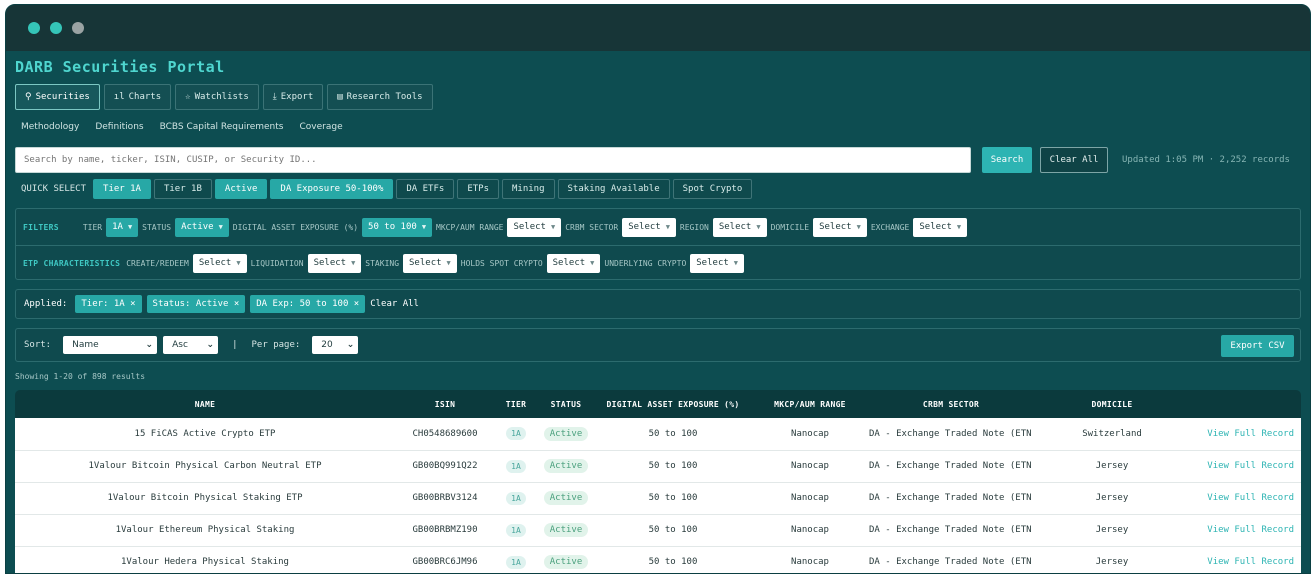 The width and height of the screenshot is (1314, 574). Describe the element at coordinates (673, 498) in the screenshot. I see `cell-exposure: 50 to 100` at that location.